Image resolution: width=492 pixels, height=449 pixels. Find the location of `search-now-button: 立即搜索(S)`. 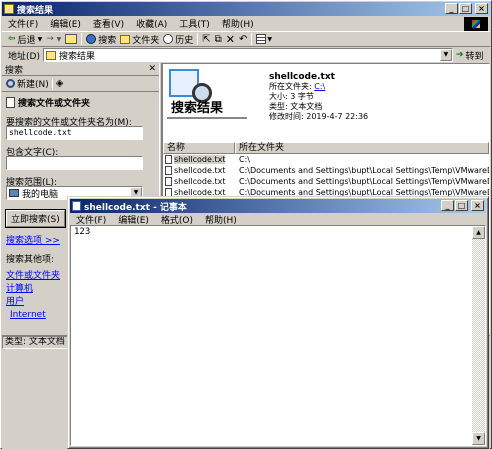

search-now-button: 立即搜索(S) is located at coordinates (35, 218).